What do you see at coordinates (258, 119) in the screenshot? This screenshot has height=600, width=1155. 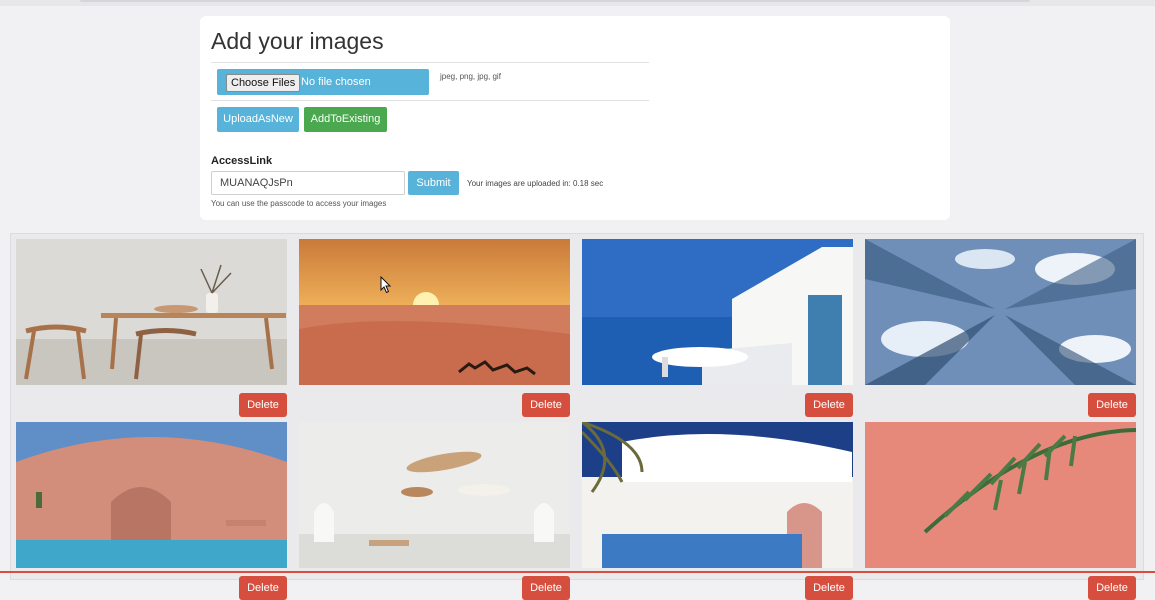 I see `upload-as-new-button: UploadAsNew` at bounding box center [258, 119].